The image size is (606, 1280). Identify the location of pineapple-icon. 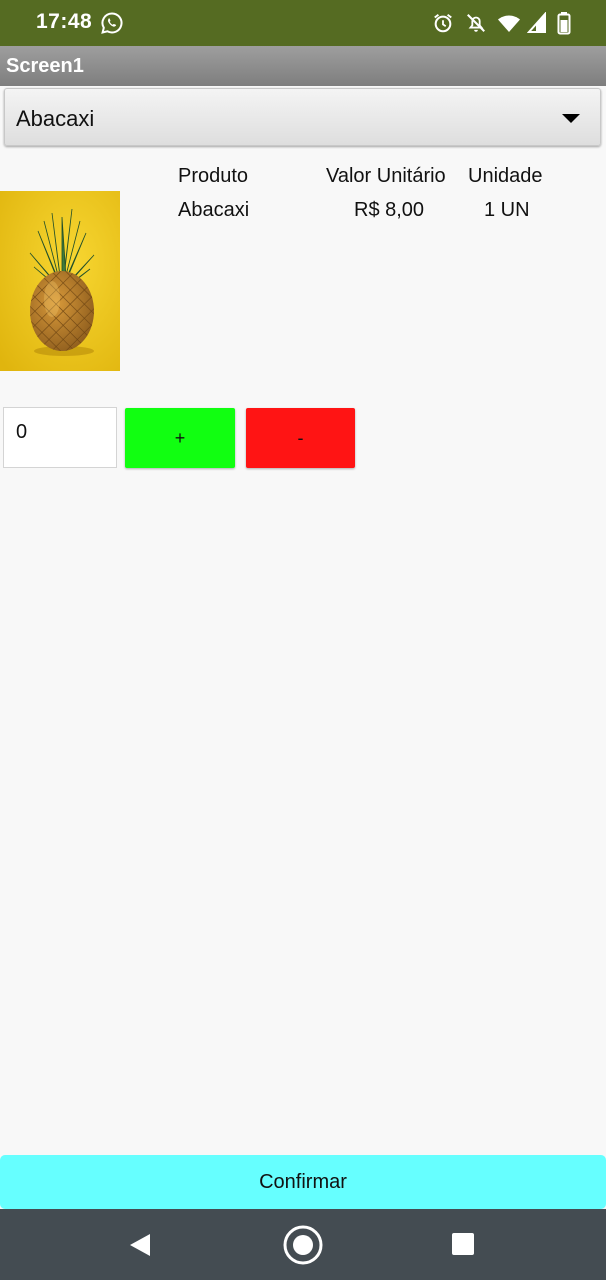
(60, 281).